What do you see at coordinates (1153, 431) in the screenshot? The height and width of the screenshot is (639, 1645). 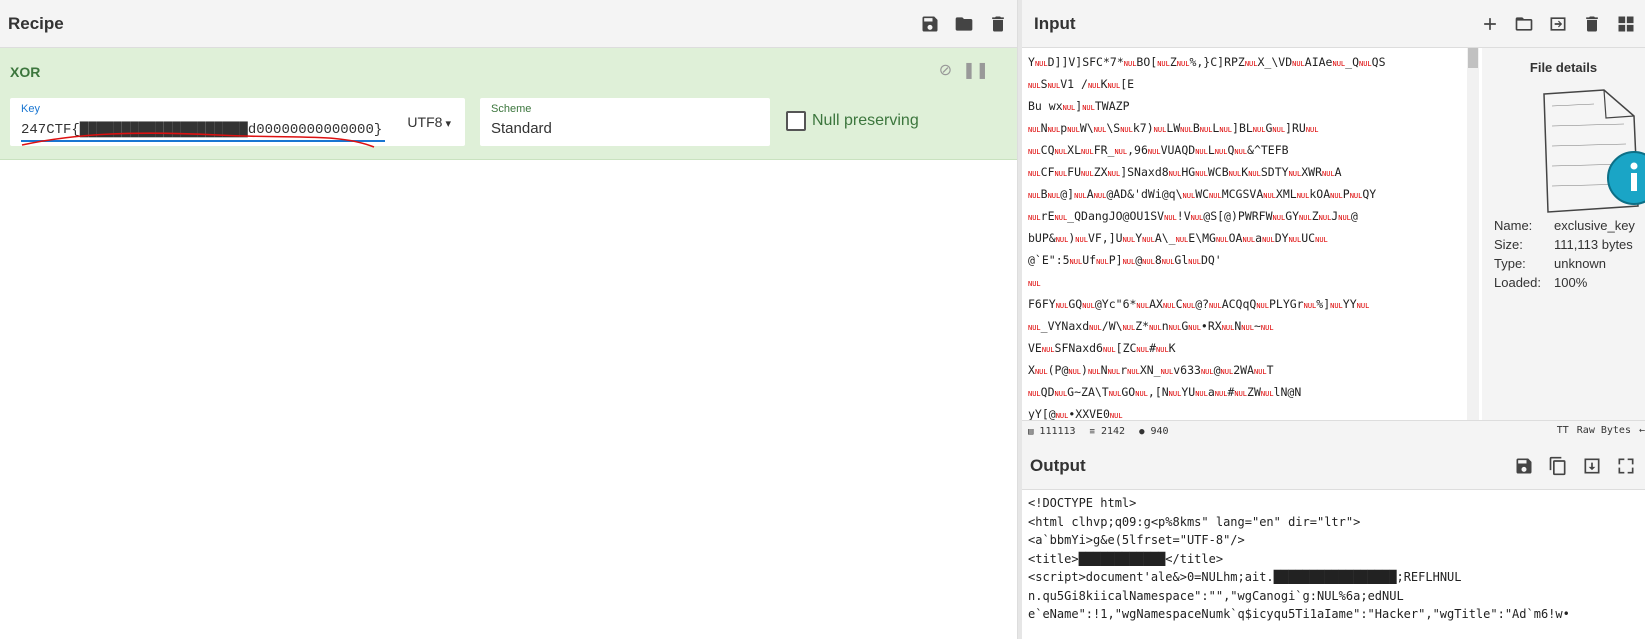 I see `cursor-position: ● 940` at bounding box center [1153, 431].